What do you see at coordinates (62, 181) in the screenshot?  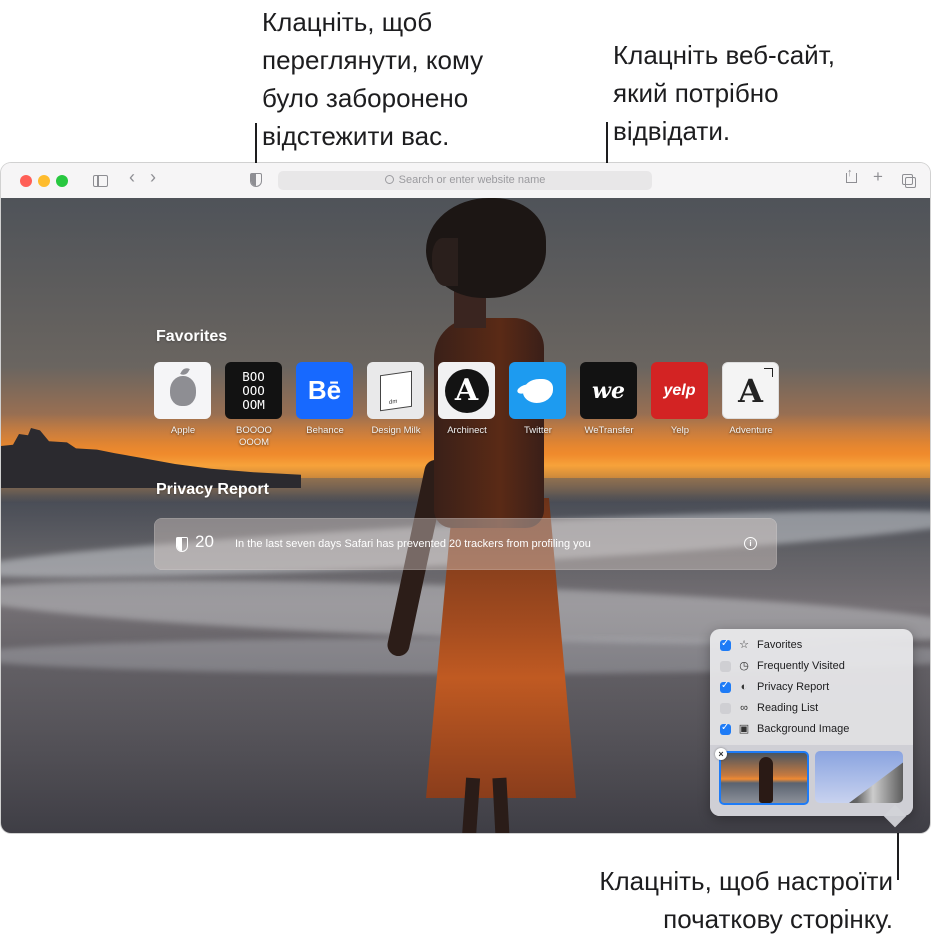 I see `zoom-window-button` at bounding box center [62, 181].